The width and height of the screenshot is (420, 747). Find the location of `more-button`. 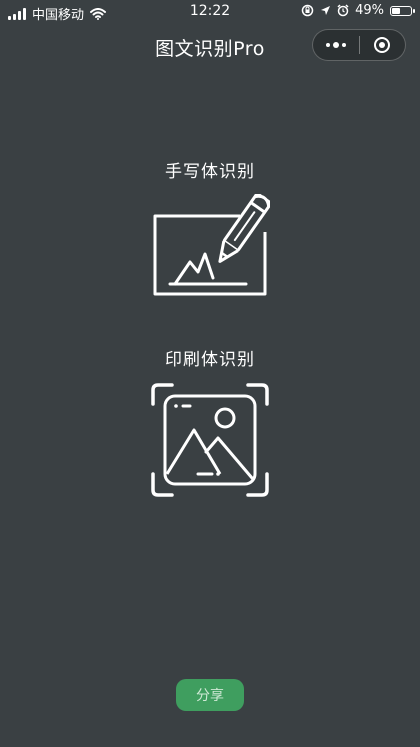

more-button is located at coordinates (336, 45).